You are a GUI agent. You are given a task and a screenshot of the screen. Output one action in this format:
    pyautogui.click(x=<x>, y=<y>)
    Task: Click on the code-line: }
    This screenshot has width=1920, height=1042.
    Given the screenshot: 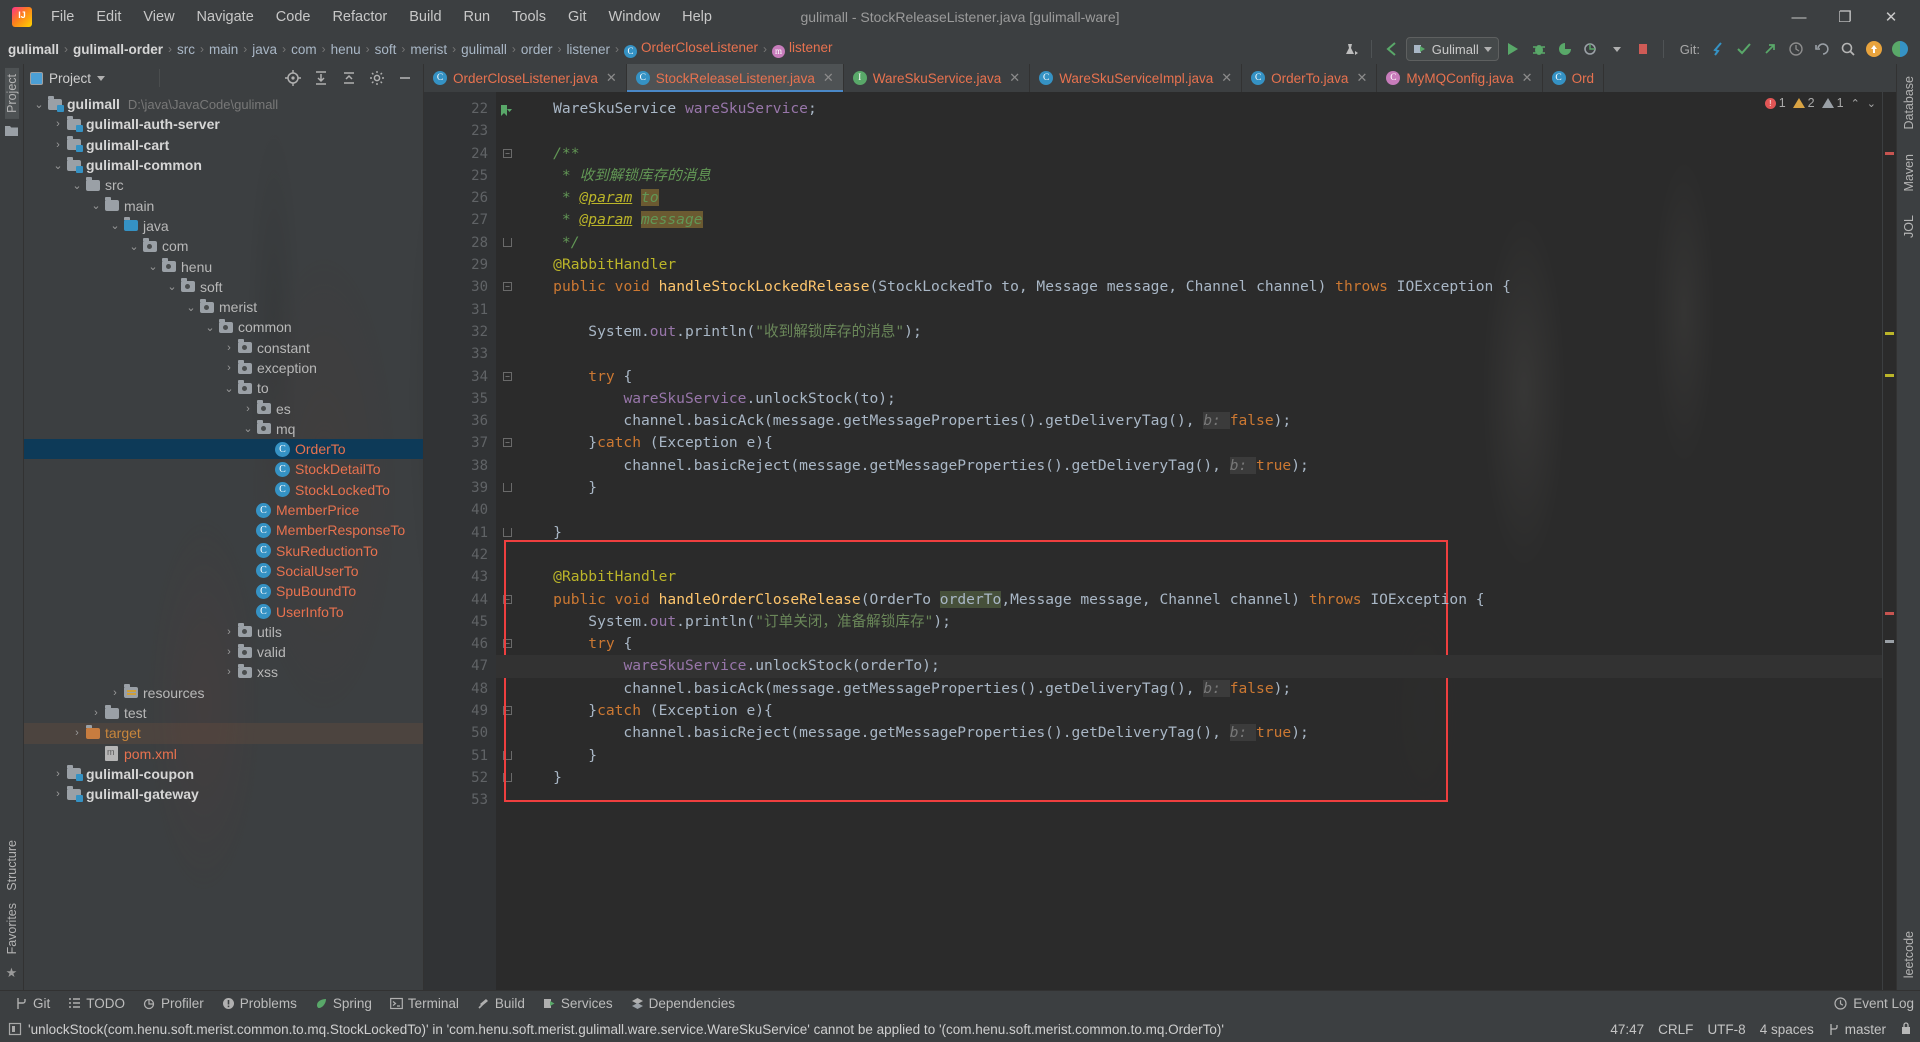 What is the action you would take?
    pyautogui.click(x=1200, y=533)
    